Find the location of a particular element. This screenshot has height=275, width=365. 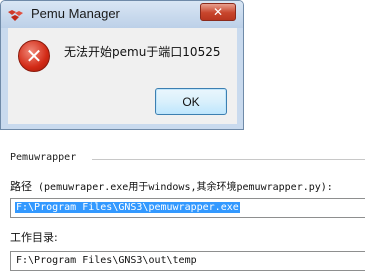

error-icon: ✕ is located at coordinates (34, 56).